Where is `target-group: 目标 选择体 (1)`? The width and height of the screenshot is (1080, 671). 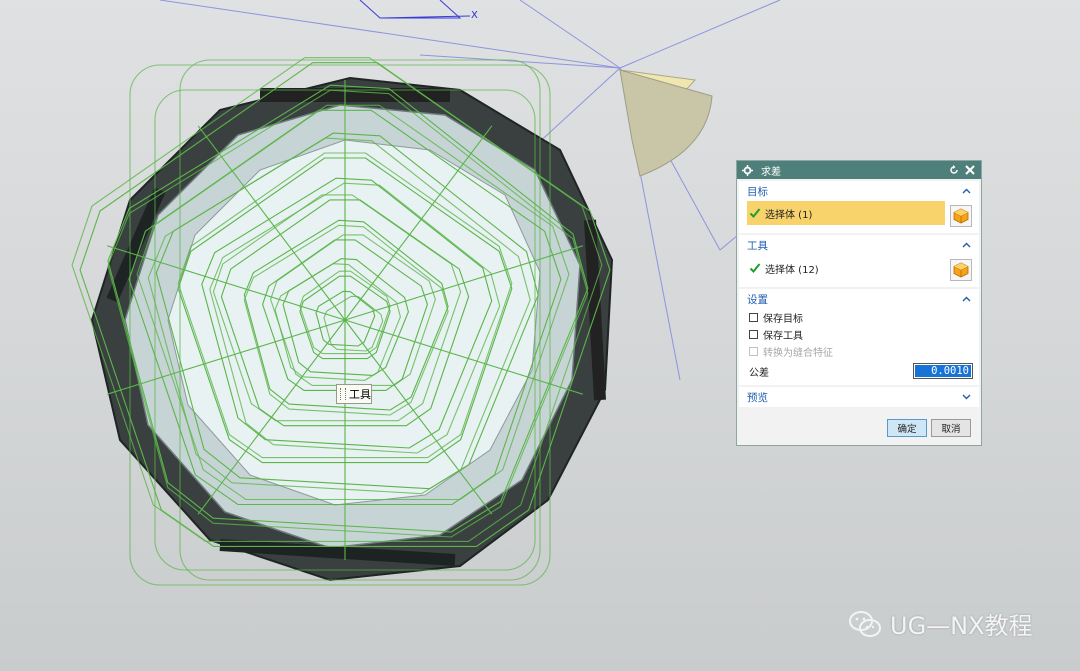
target-group: 目标 选择体 (1) is located at coordinates (859, 207).